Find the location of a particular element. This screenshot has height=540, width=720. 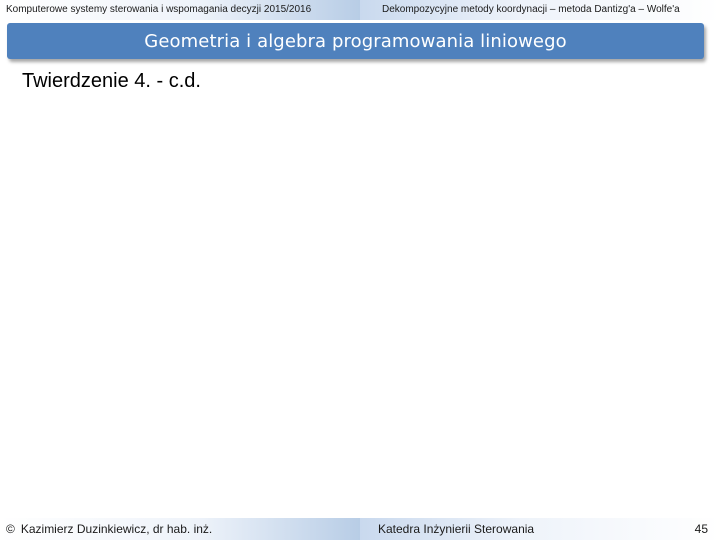

footer-author: © Kazimierz Duzinkiewicz, dr hab. inż. is located at coordinates (180, 529).